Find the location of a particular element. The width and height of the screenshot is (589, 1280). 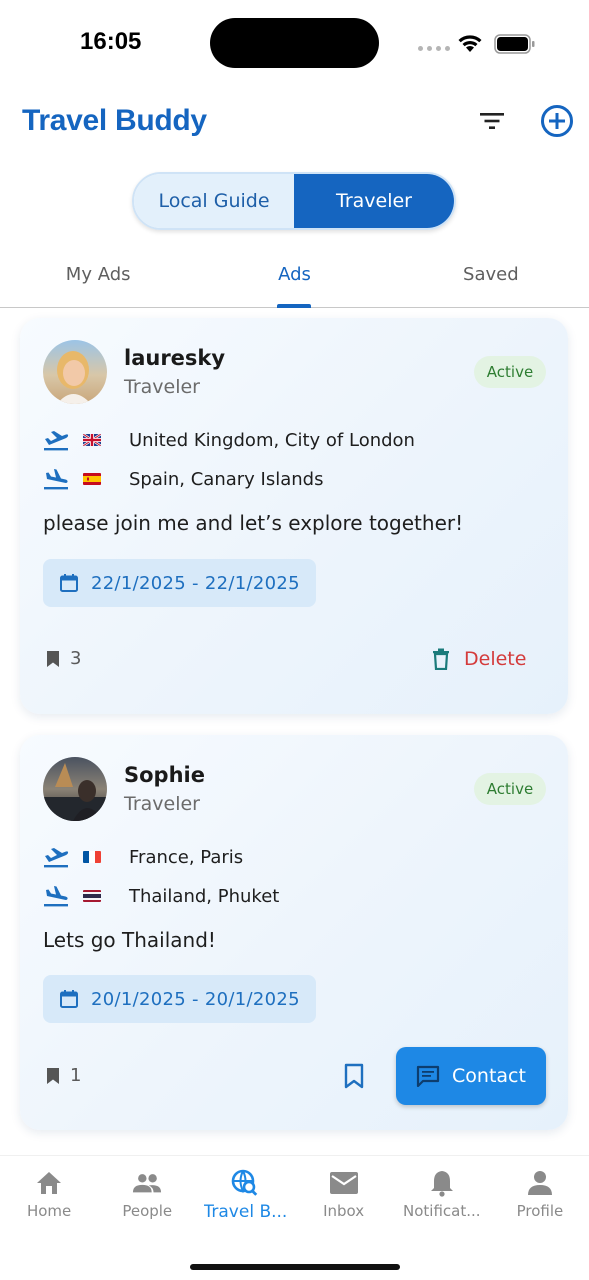

contact-button: Contact is located at coordinates (471, 1076).